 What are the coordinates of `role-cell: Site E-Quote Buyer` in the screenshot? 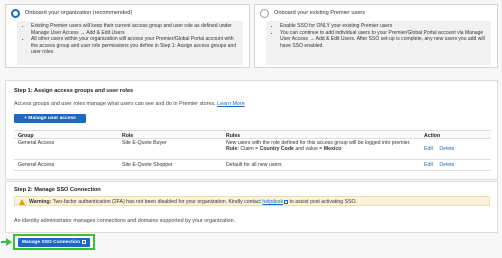 It's located at (144, 143).